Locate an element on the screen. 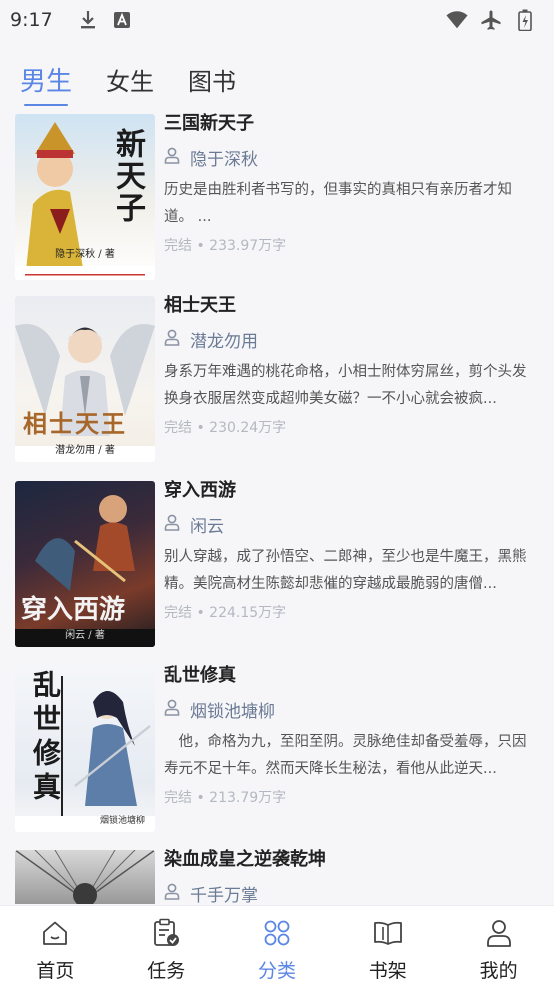  book-author-row: 闲云 is located at coordinates (352, 525).